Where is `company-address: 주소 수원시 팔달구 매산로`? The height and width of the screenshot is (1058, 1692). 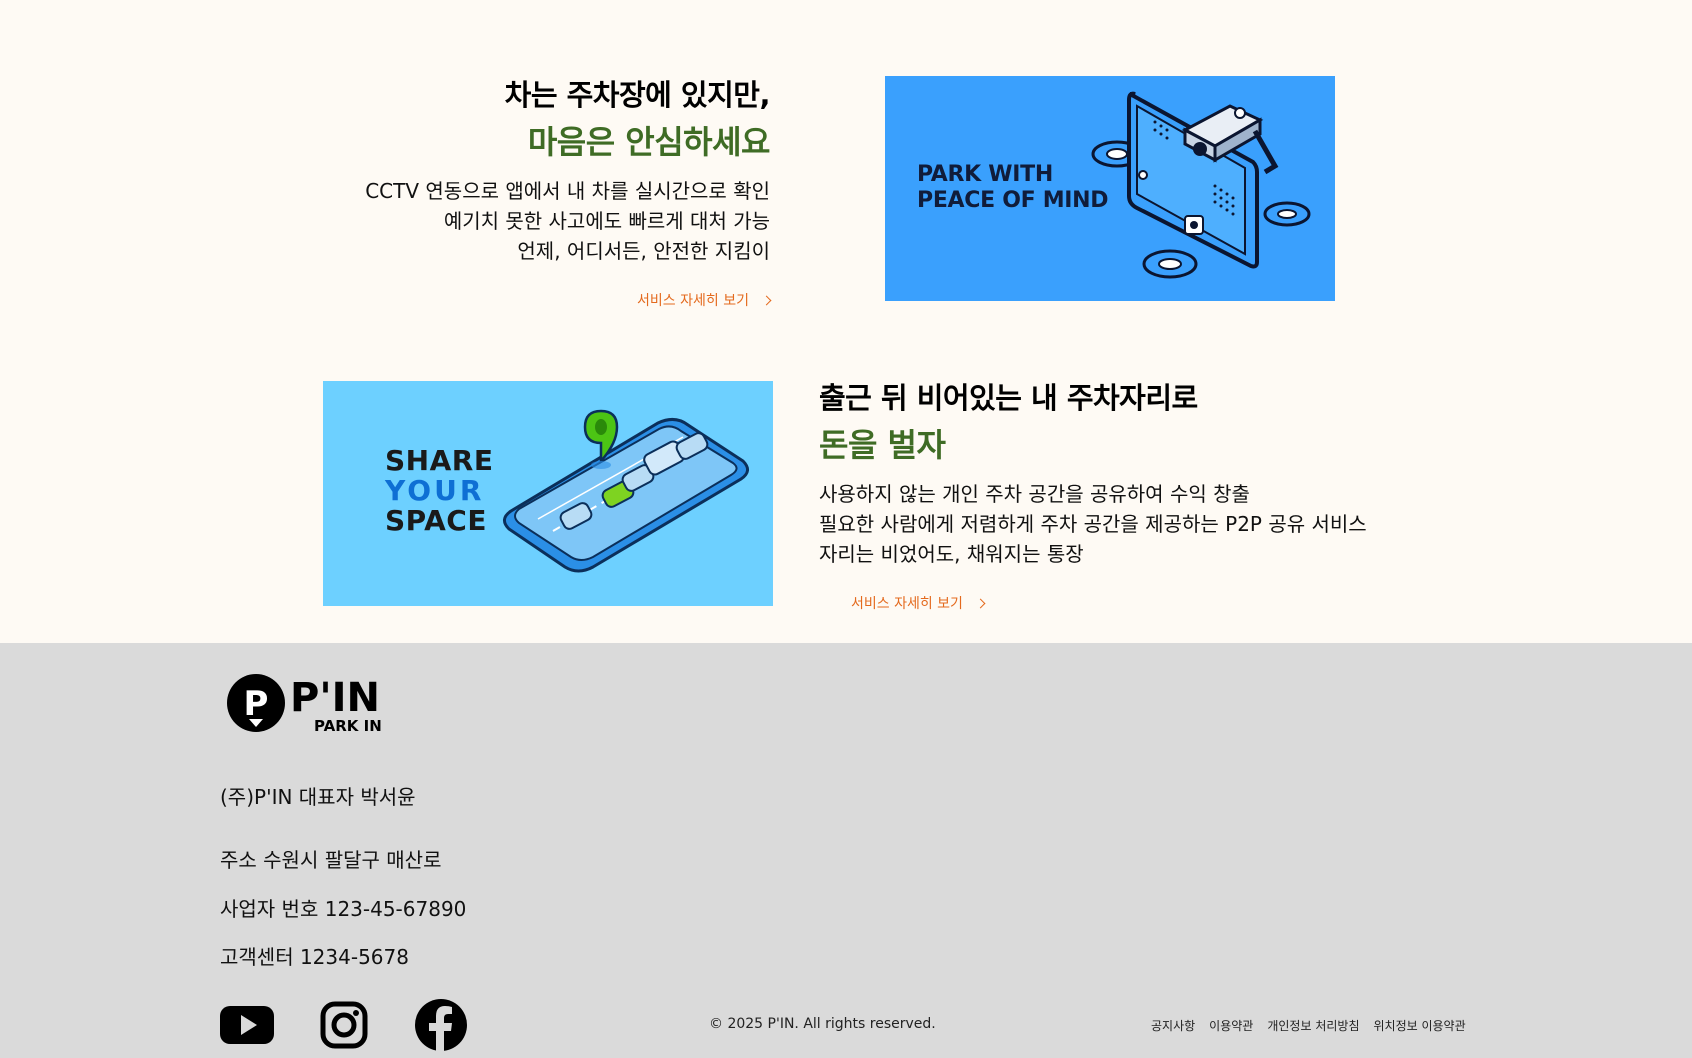 company-address: 주소 수원시 팔달구 매산로 is located at coordinates (331, 860).